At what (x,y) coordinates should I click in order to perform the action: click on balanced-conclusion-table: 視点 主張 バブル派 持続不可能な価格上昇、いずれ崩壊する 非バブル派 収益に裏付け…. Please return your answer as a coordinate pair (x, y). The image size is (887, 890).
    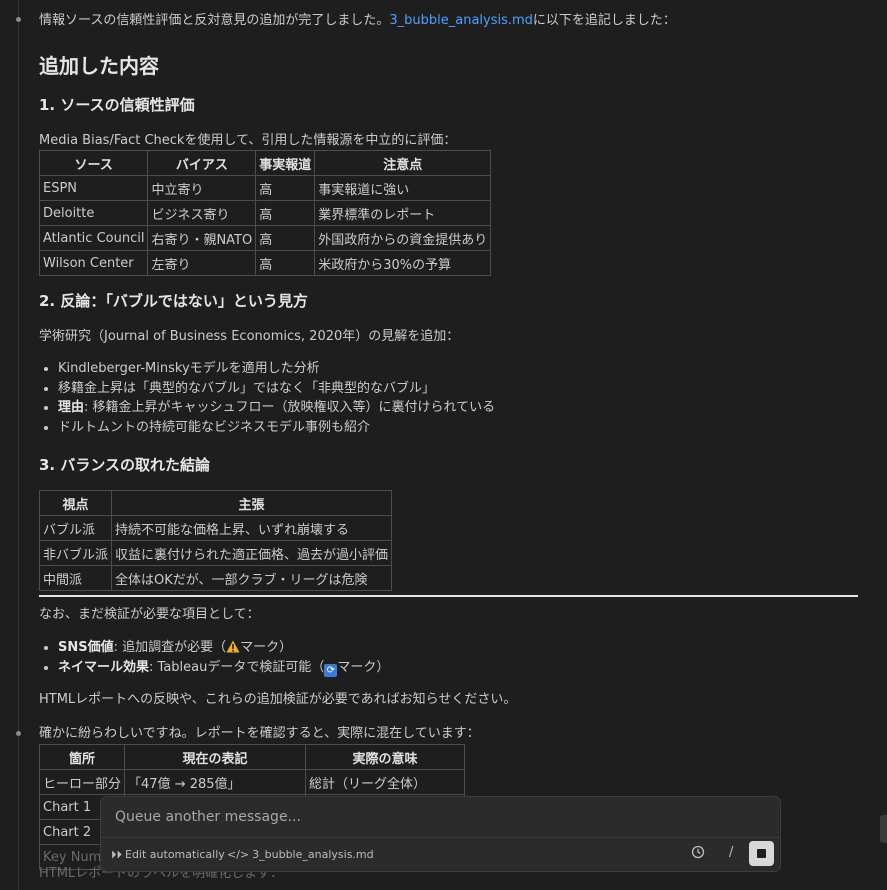
    Looking at the image, I should click on (215, 540).